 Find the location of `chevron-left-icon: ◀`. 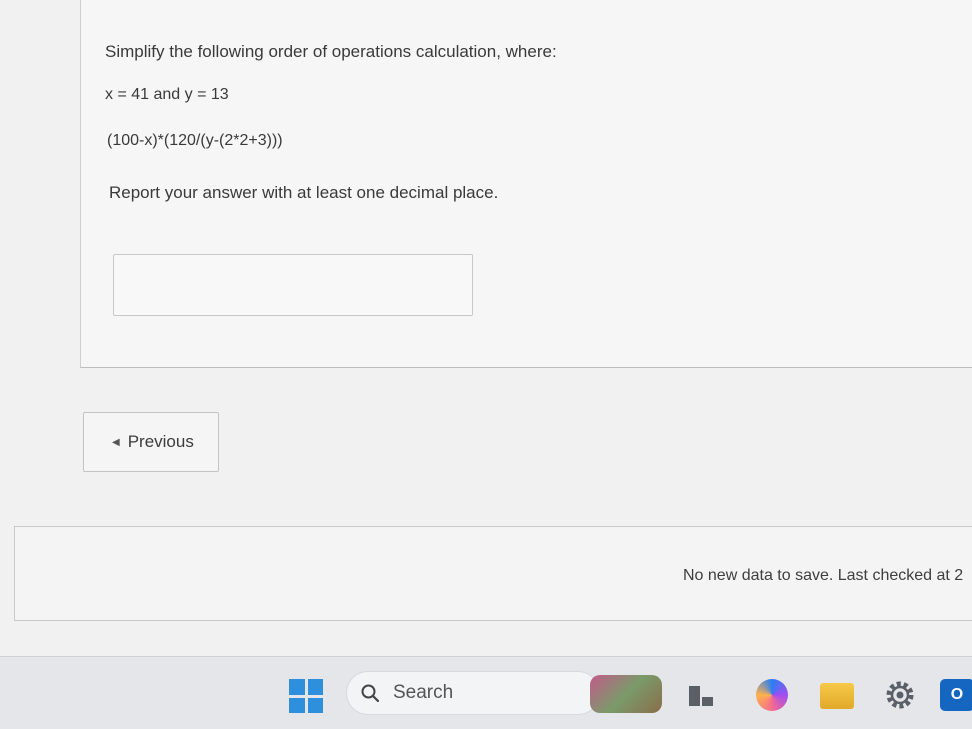

chevron-left-icon: ◀ is located at coordinates (116, 442).